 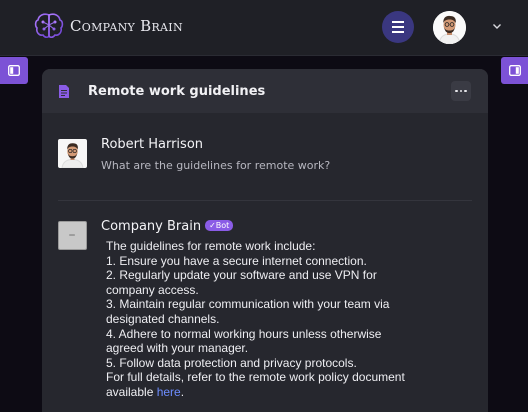 I want to click on hamburger-icon, so click(x=398, y=27).